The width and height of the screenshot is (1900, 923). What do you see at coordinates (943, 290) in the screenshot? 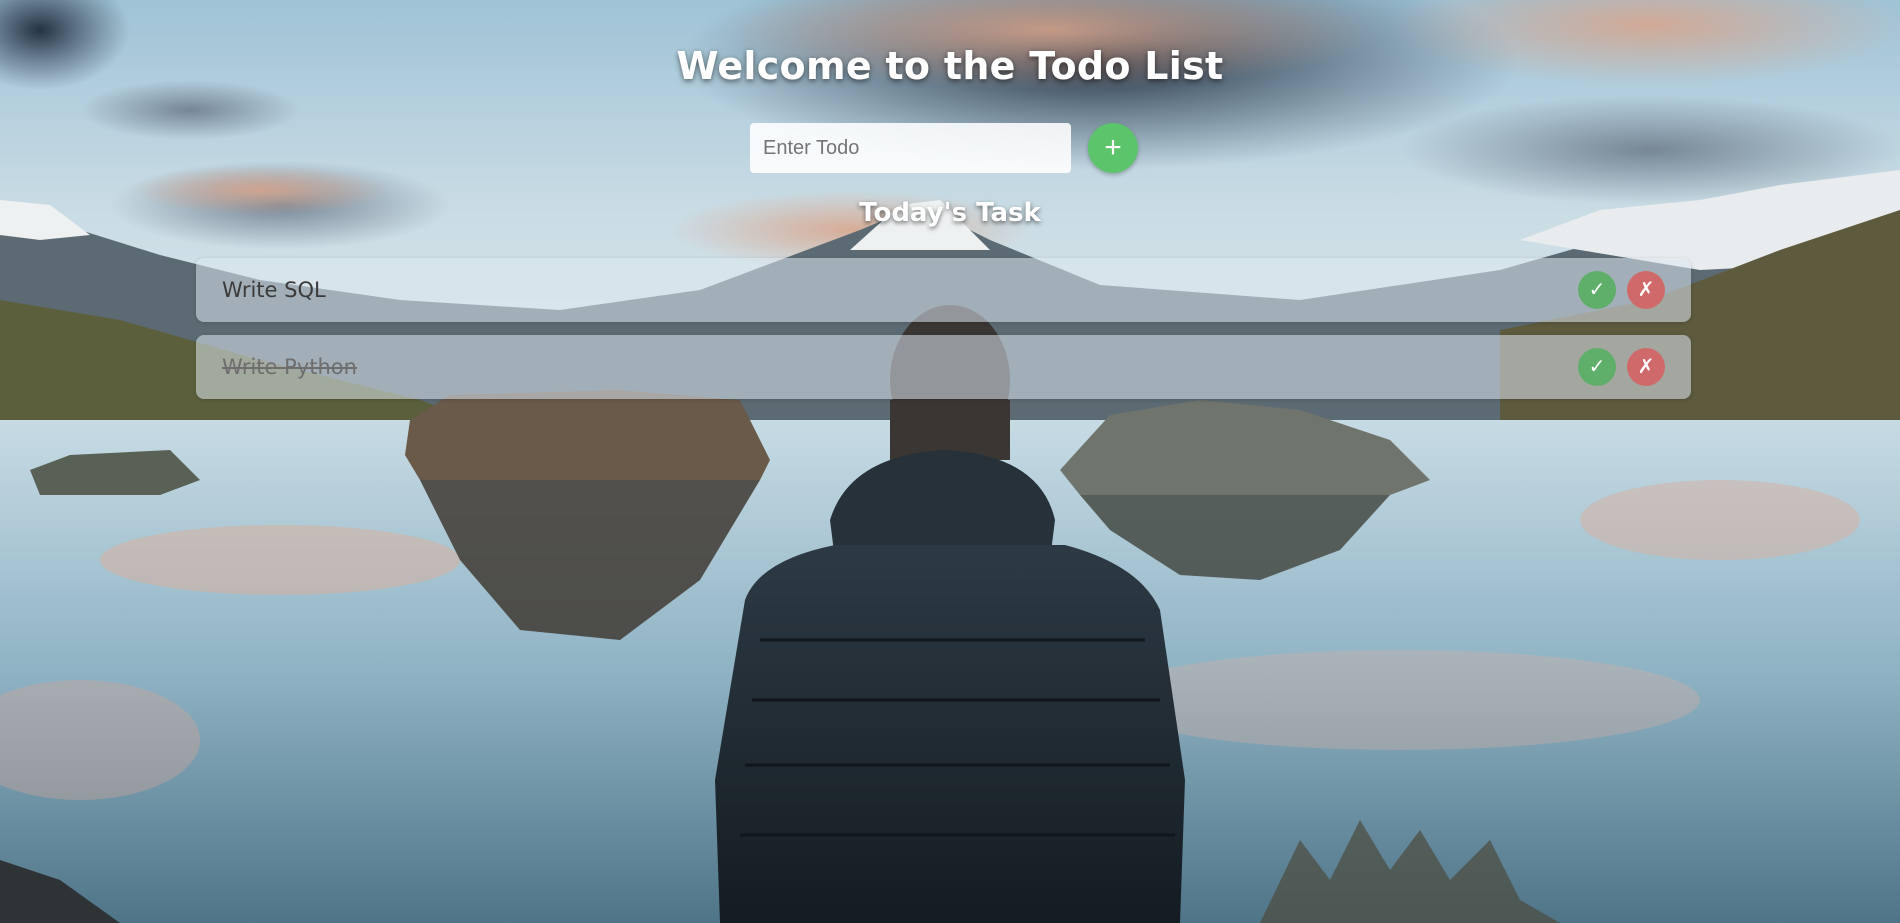
I see `task-item: Write SQL ✓ ✗` at bounding box center [943, 290].